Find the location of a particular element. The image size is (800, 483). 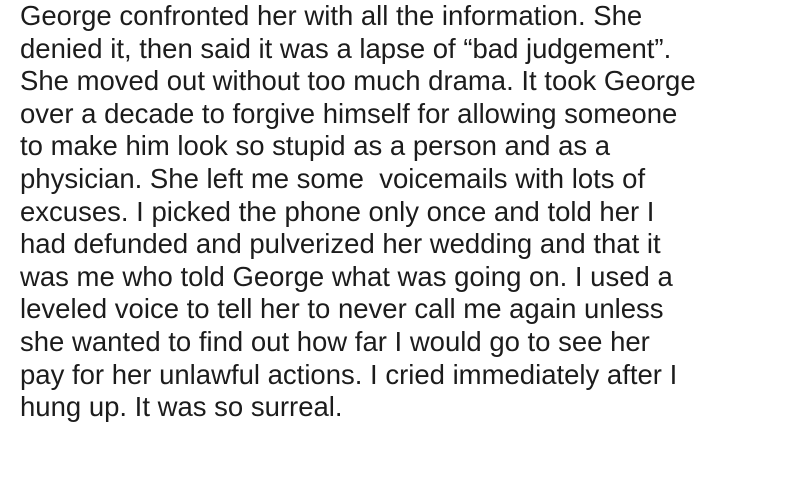

text-line: hung up. It was so surreal. is located at coordinates (181, 407).